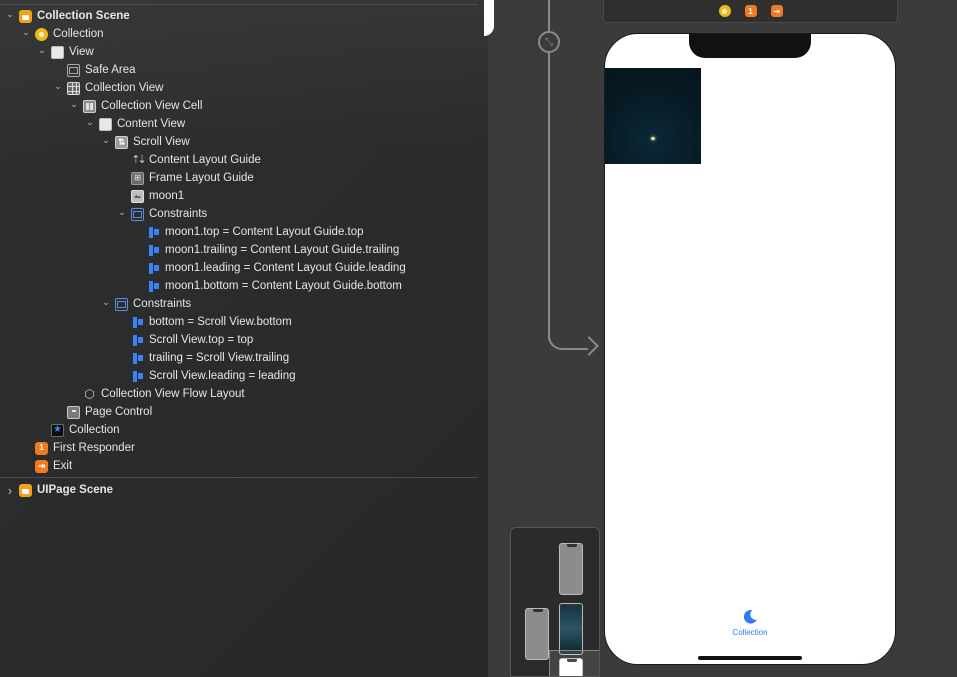 This screenshot has height=677, width=957. What do you see at coordinates (489, 18) in the screenshot?
I see `previous-scene-edge` at bounding box center [489, 18].